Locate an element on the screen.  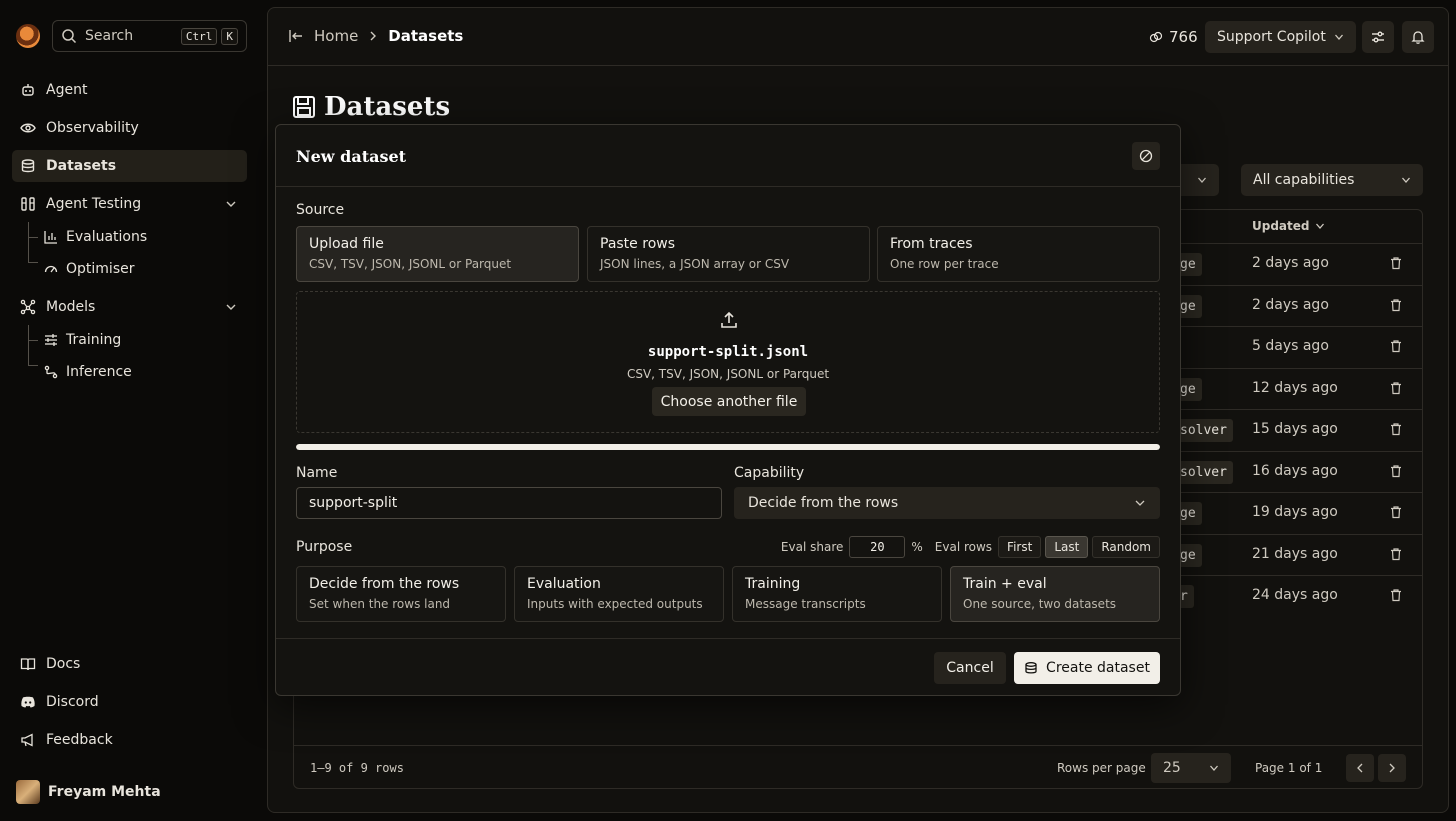
close-button is located at coordinates (1146, 156).